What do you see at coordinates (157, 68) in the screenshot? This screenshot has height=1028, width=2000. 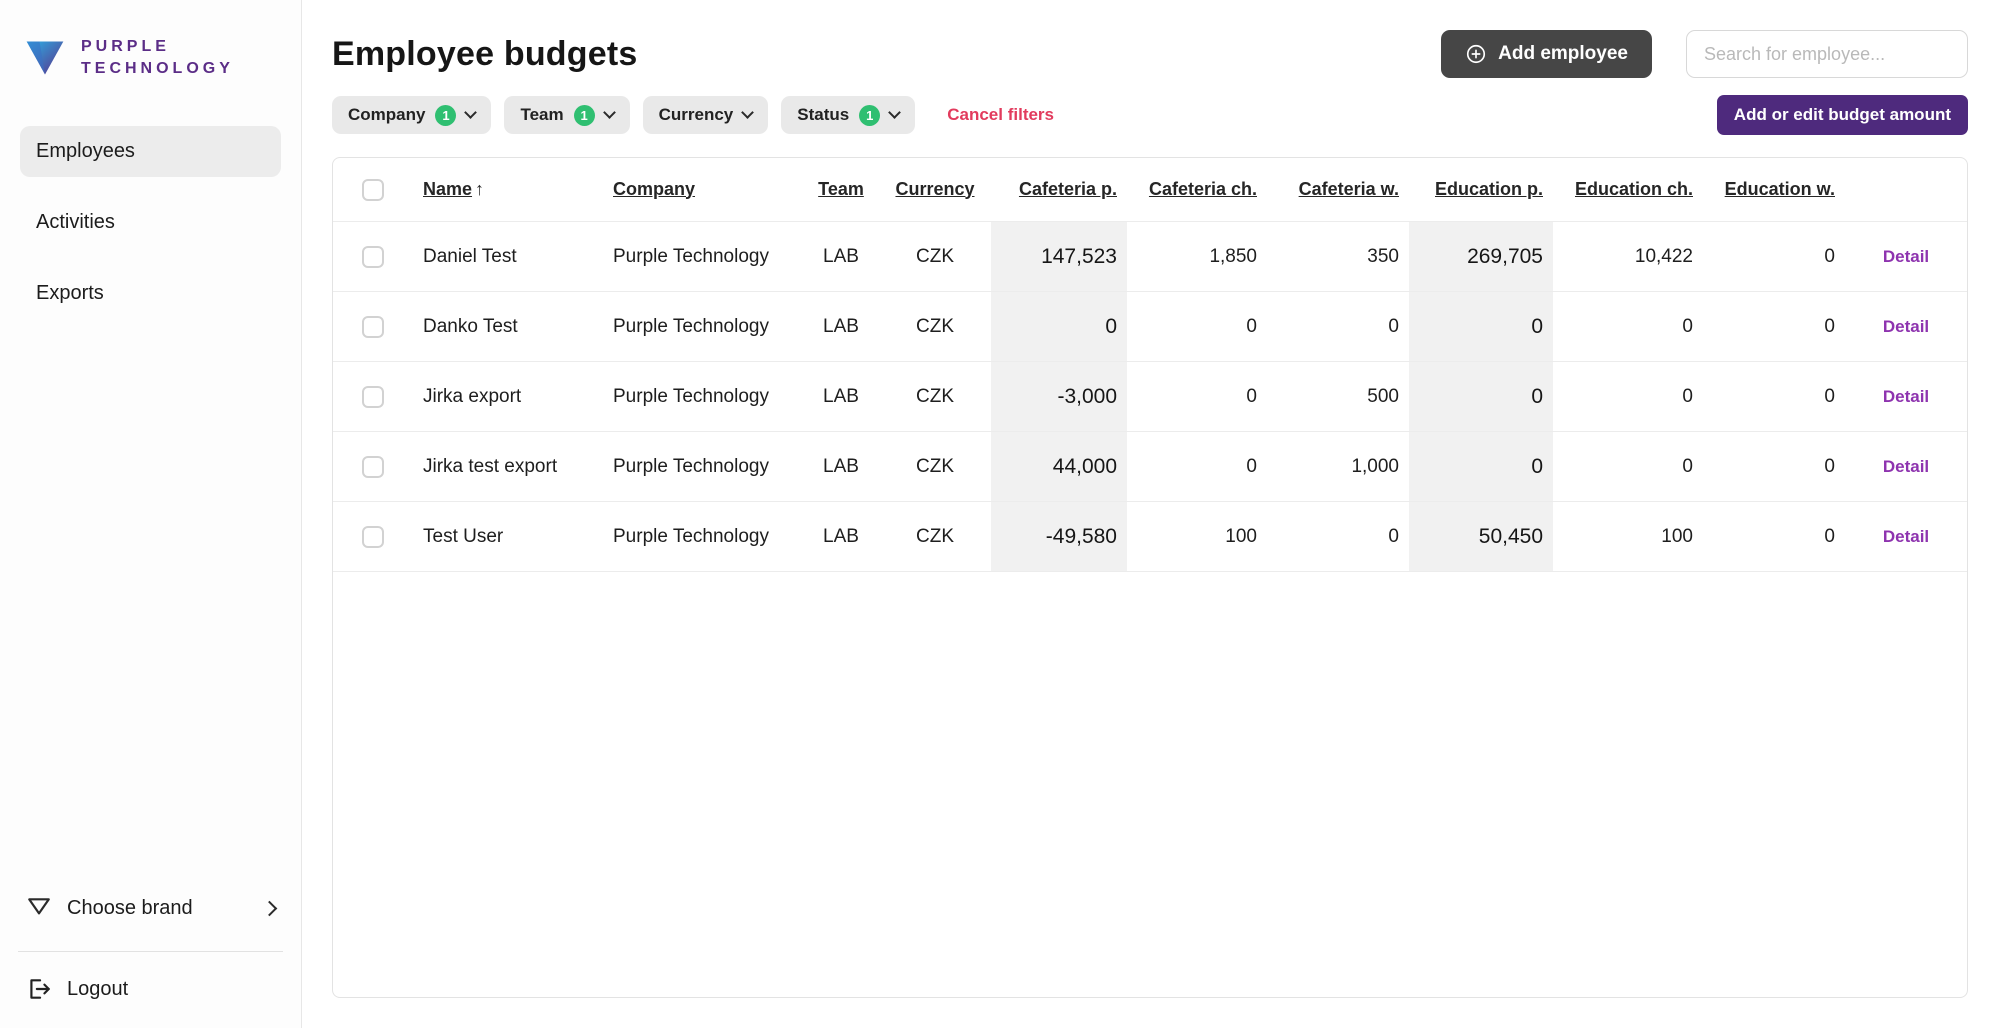 I see `brand-line2: TECHNOLOGY` at bounding box center [157, 68].